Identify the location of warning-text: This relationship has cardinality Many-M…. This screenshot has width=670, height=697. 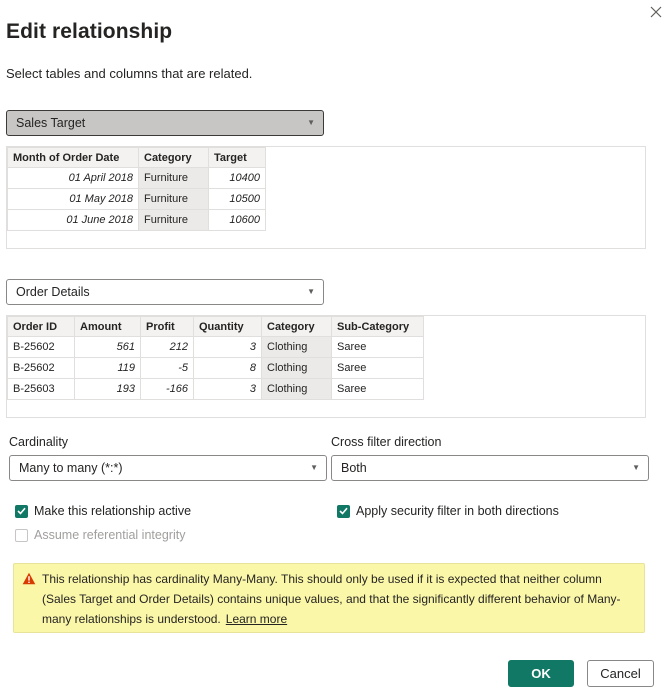
(331, 599).